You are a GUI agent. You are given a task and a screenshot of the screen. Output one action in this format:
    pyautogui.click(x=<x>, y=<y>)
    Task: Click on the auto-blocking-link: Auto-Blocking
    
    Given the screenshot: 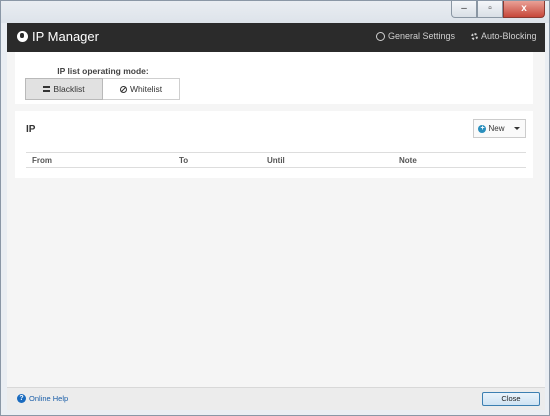 What is the action you would take?
    pyautogui.click(x=504, y=36)
    